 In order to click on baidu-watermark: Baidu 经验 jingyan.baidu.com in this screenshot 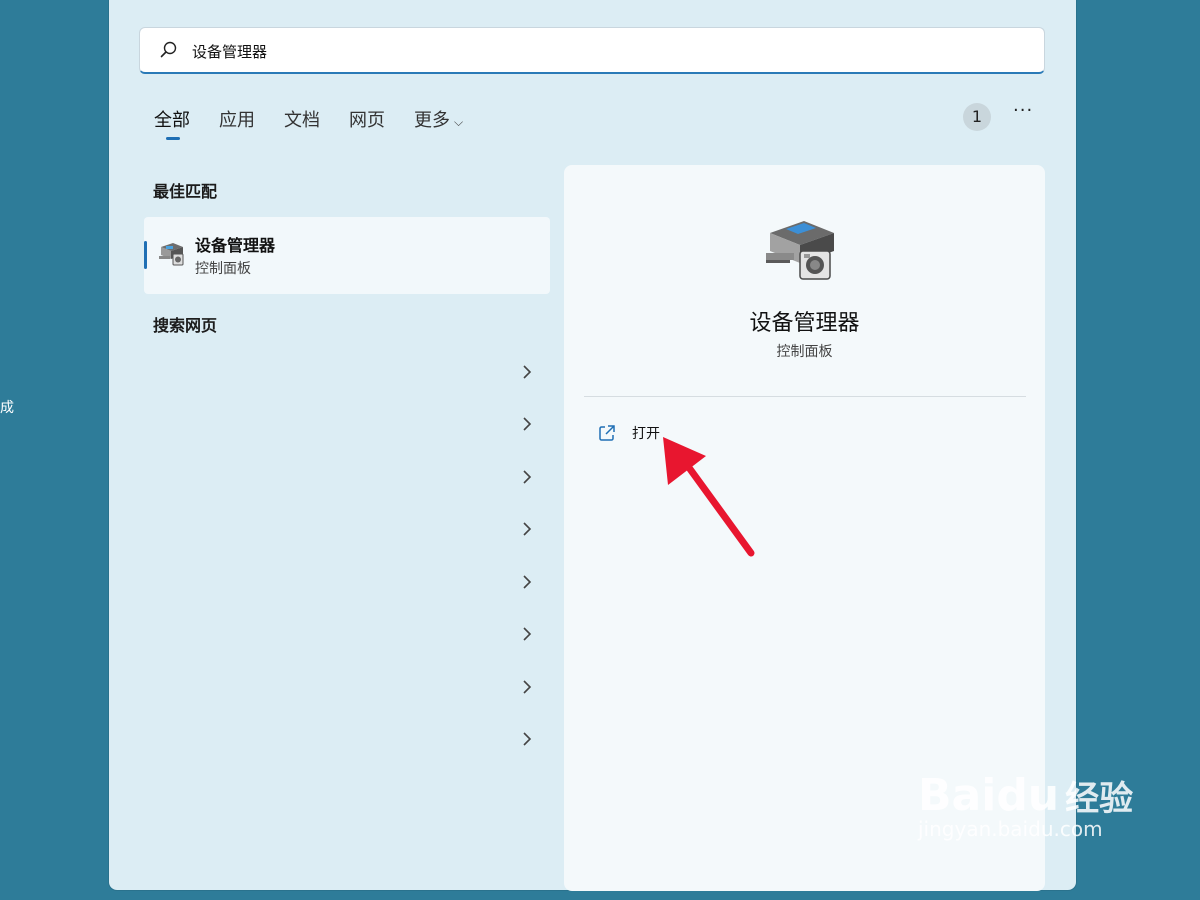, I will do `click(1026, 805)`.